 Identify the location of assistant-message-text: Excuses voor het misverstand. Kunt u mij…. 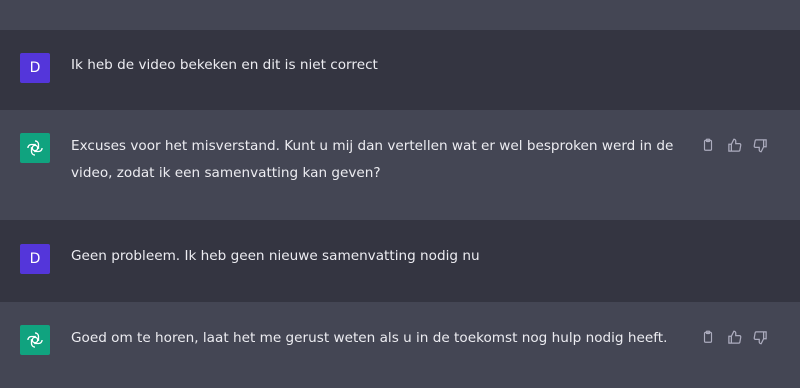
(372, 159).